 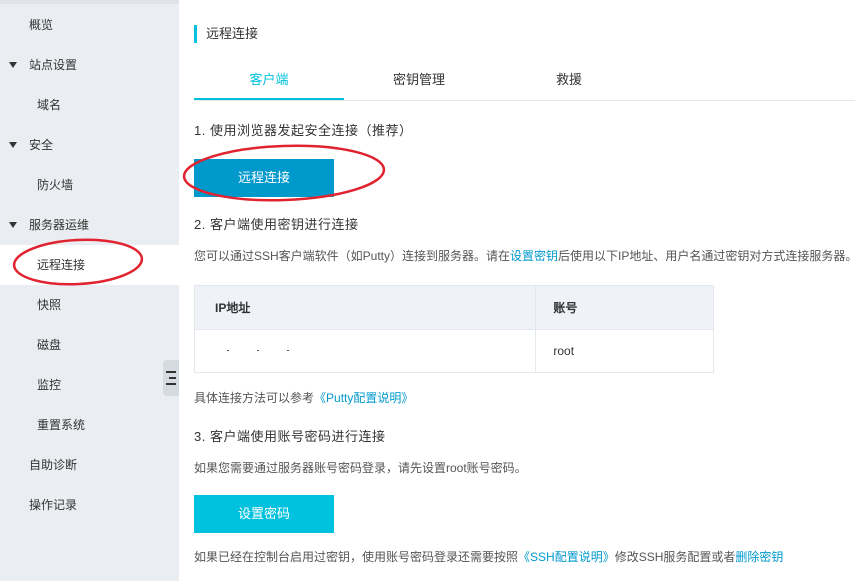 What do you see at coordinates (569, 80) in the screenshot?
I see `tab-rescue: 救援` at bounding box center [569, 80].